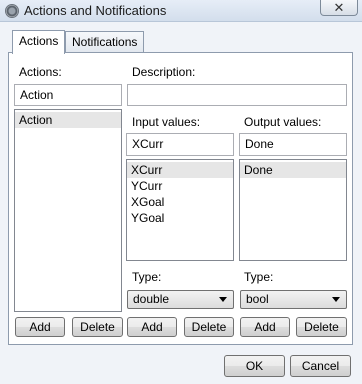  Describe the element at coordinates (254, 366) in the screenshot. I see `ok-button: OK` at that location.